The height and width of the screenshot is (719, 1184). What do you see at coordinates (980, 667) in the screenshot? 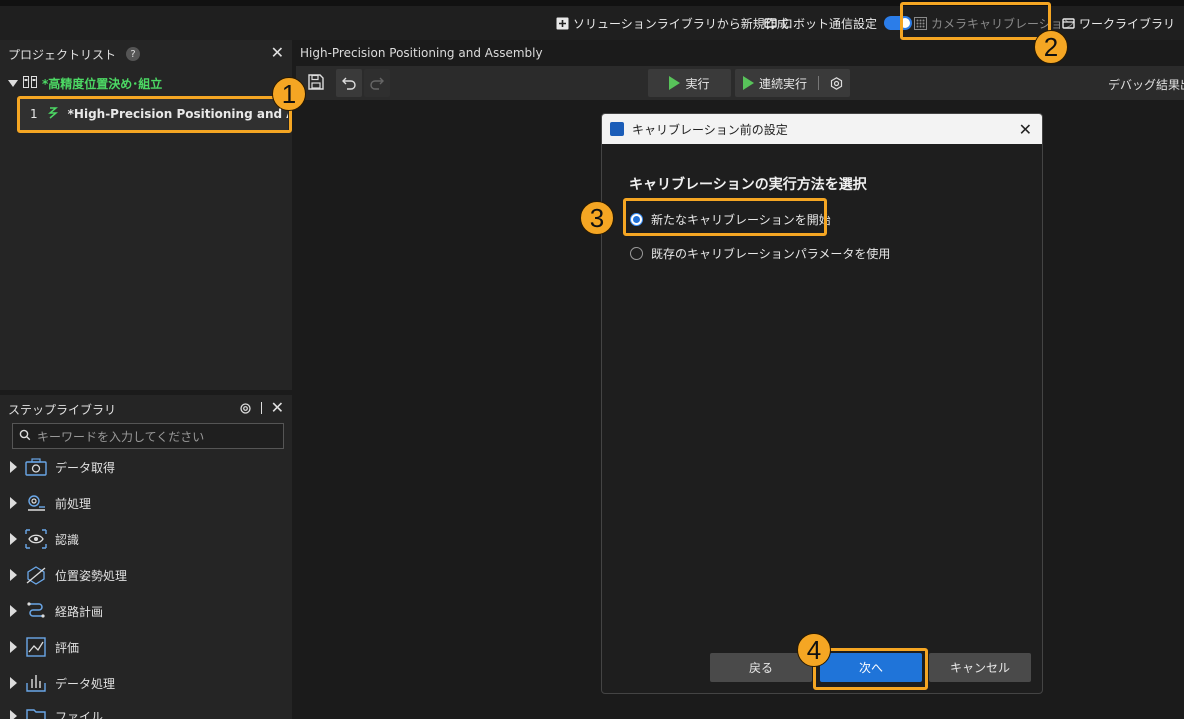
I see `cancel-button: キャンセル` at bounding box center [980, 667].